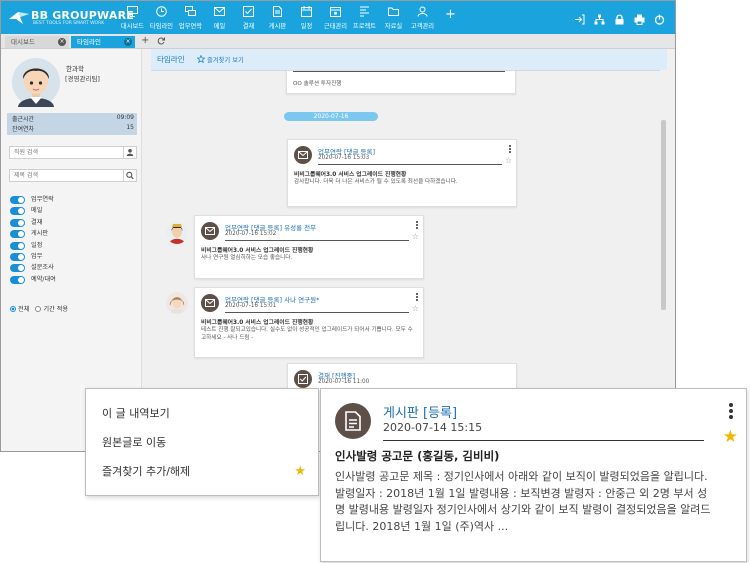  Describe the element at coordinates (69, 23) in the screenshot. I see `logo-subtitle: BEST TOOLS FOR SMART WORK` at that location.